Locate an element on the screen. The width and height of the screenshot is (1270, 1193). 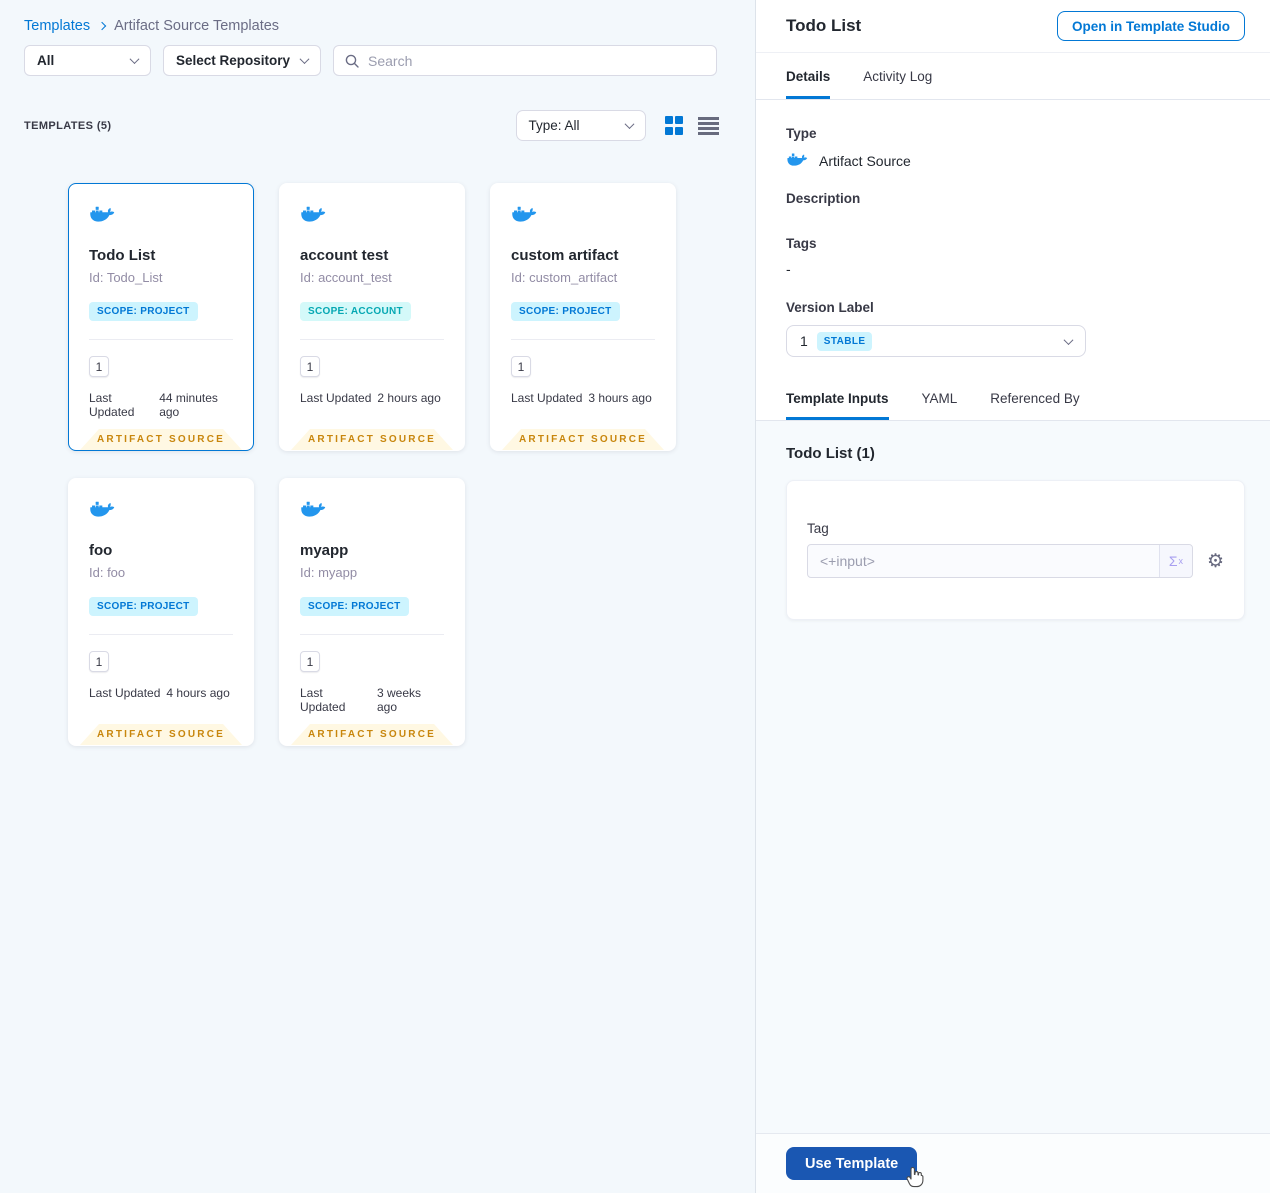
scope-badge: SCOPE: ACCOUNT is located at coordinates (355, 311).